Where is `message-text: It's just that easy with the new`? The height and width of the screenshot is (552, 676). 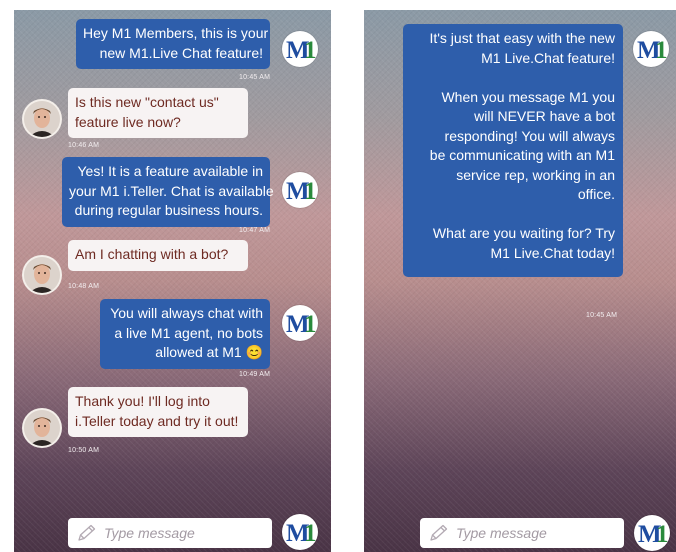 message-text: It's just that easy with the new is located at coordinates (522, 38).